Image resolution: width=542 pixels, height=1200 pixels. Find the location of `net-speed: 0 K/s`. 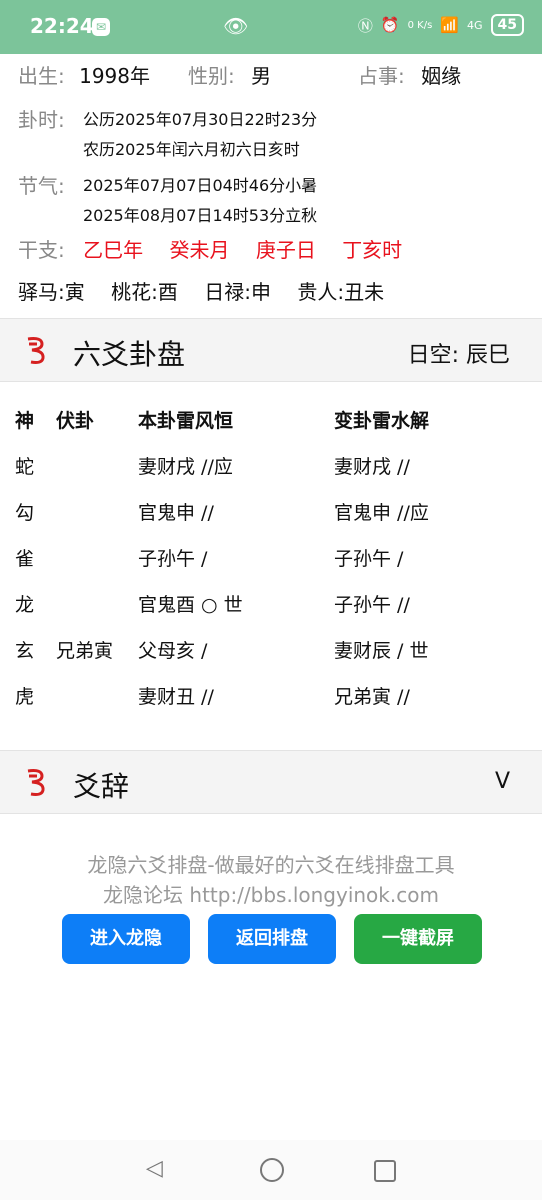

net-speed: 0 K/s is located at coordinates (420, 25).